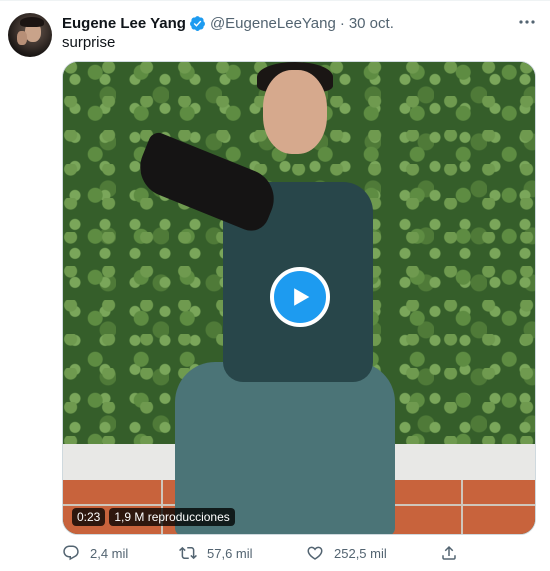 The image size is (550, 571). Describe the element at coordinates (230, 553) in the screenshot. I see `retweet-count: 57,6 mil` at that location.